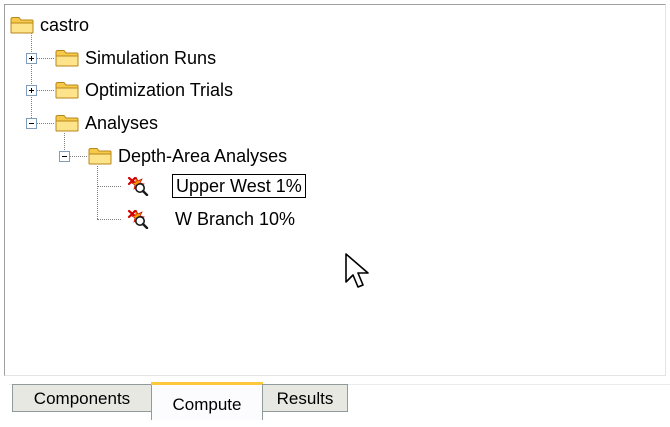  Describe the element at coordinates (207, 401) in the screenshot. I see `tab-compute: Compute` at that location.